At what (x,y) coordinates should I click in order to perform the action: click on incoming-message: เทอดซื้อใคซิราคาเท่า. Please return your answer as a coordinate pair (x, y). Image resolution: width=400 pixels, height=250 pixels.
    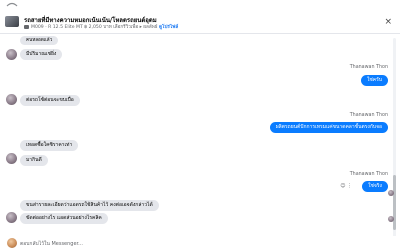
    Looking at the image, I should click on (49, 145).